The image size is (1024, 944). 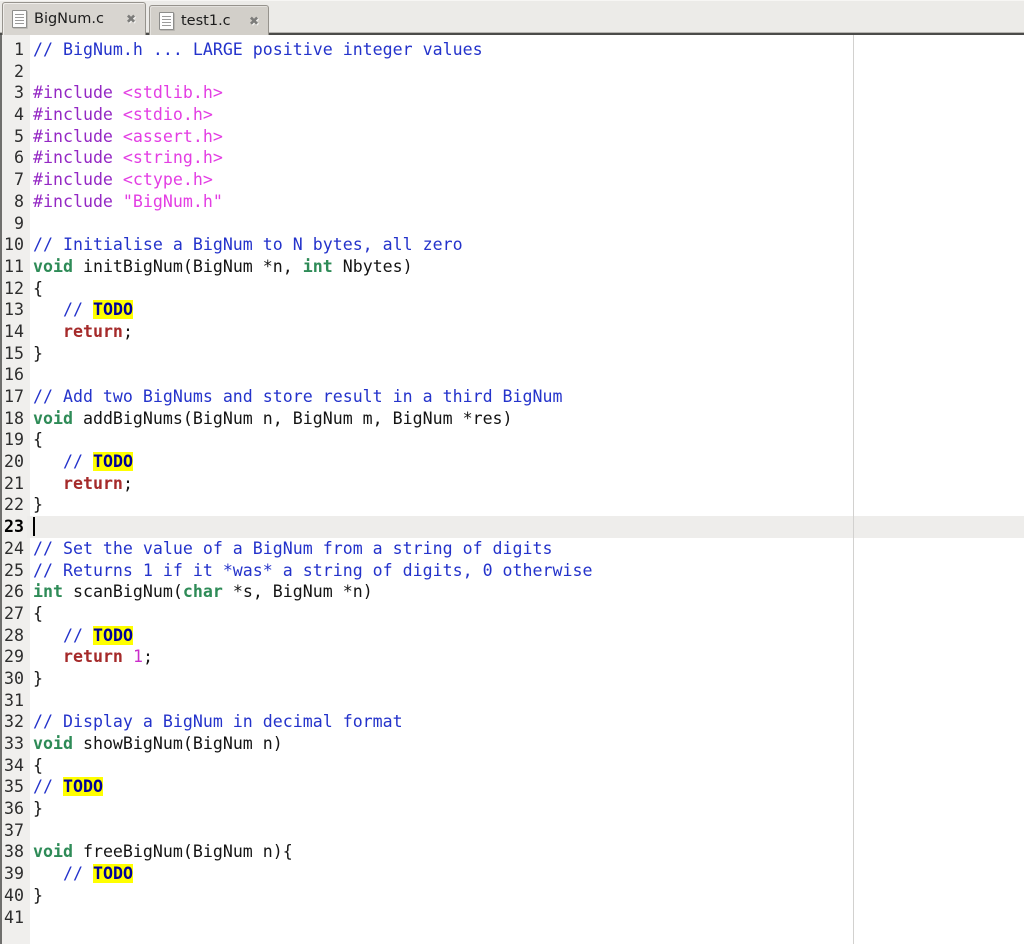 What do you see at coordinates (513, 462) in the screenshot?
I see `code-line: 20 // TODO` at bounding box center [513, 462].